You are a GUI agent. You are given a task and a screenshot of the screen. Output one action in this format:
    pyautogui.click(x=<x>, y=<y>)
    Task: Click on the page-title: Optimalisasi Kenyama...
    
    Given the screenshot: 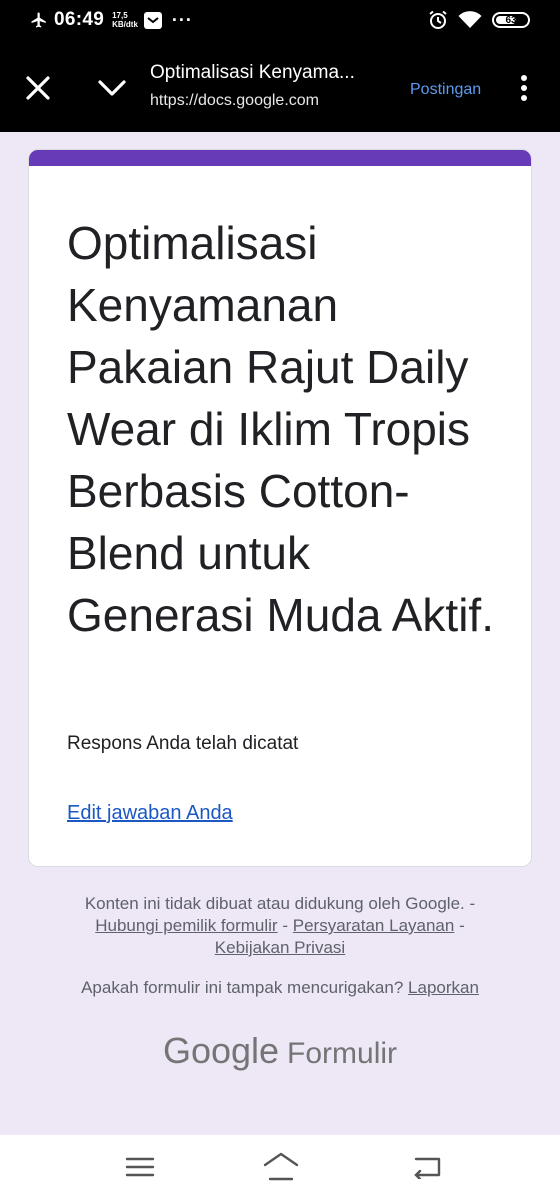 What is the action you would take?
    pyautogui.click(x=252, y=72)
    